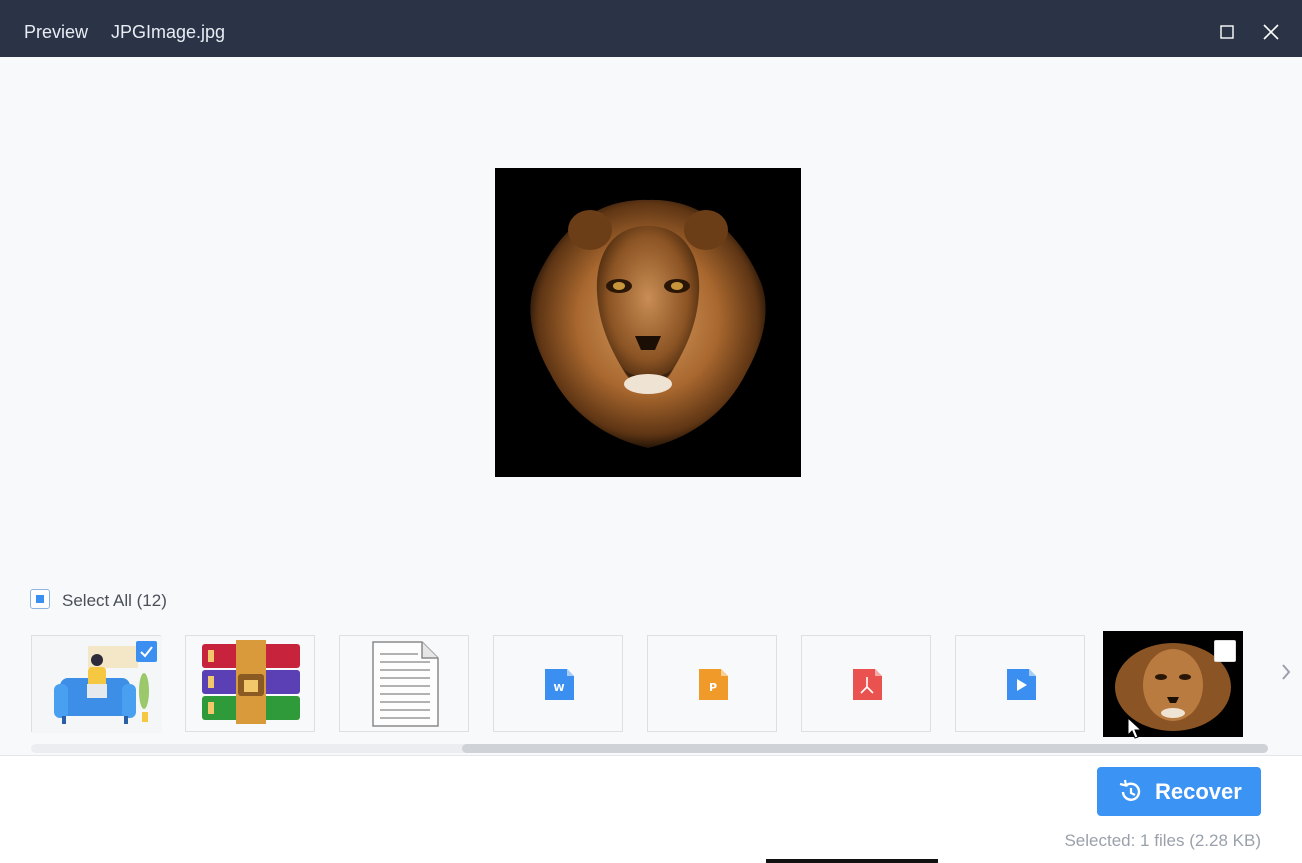 The height and width of the screenshot is (863, 1302). I want to click on video-file-icon, so click(1021, 684).